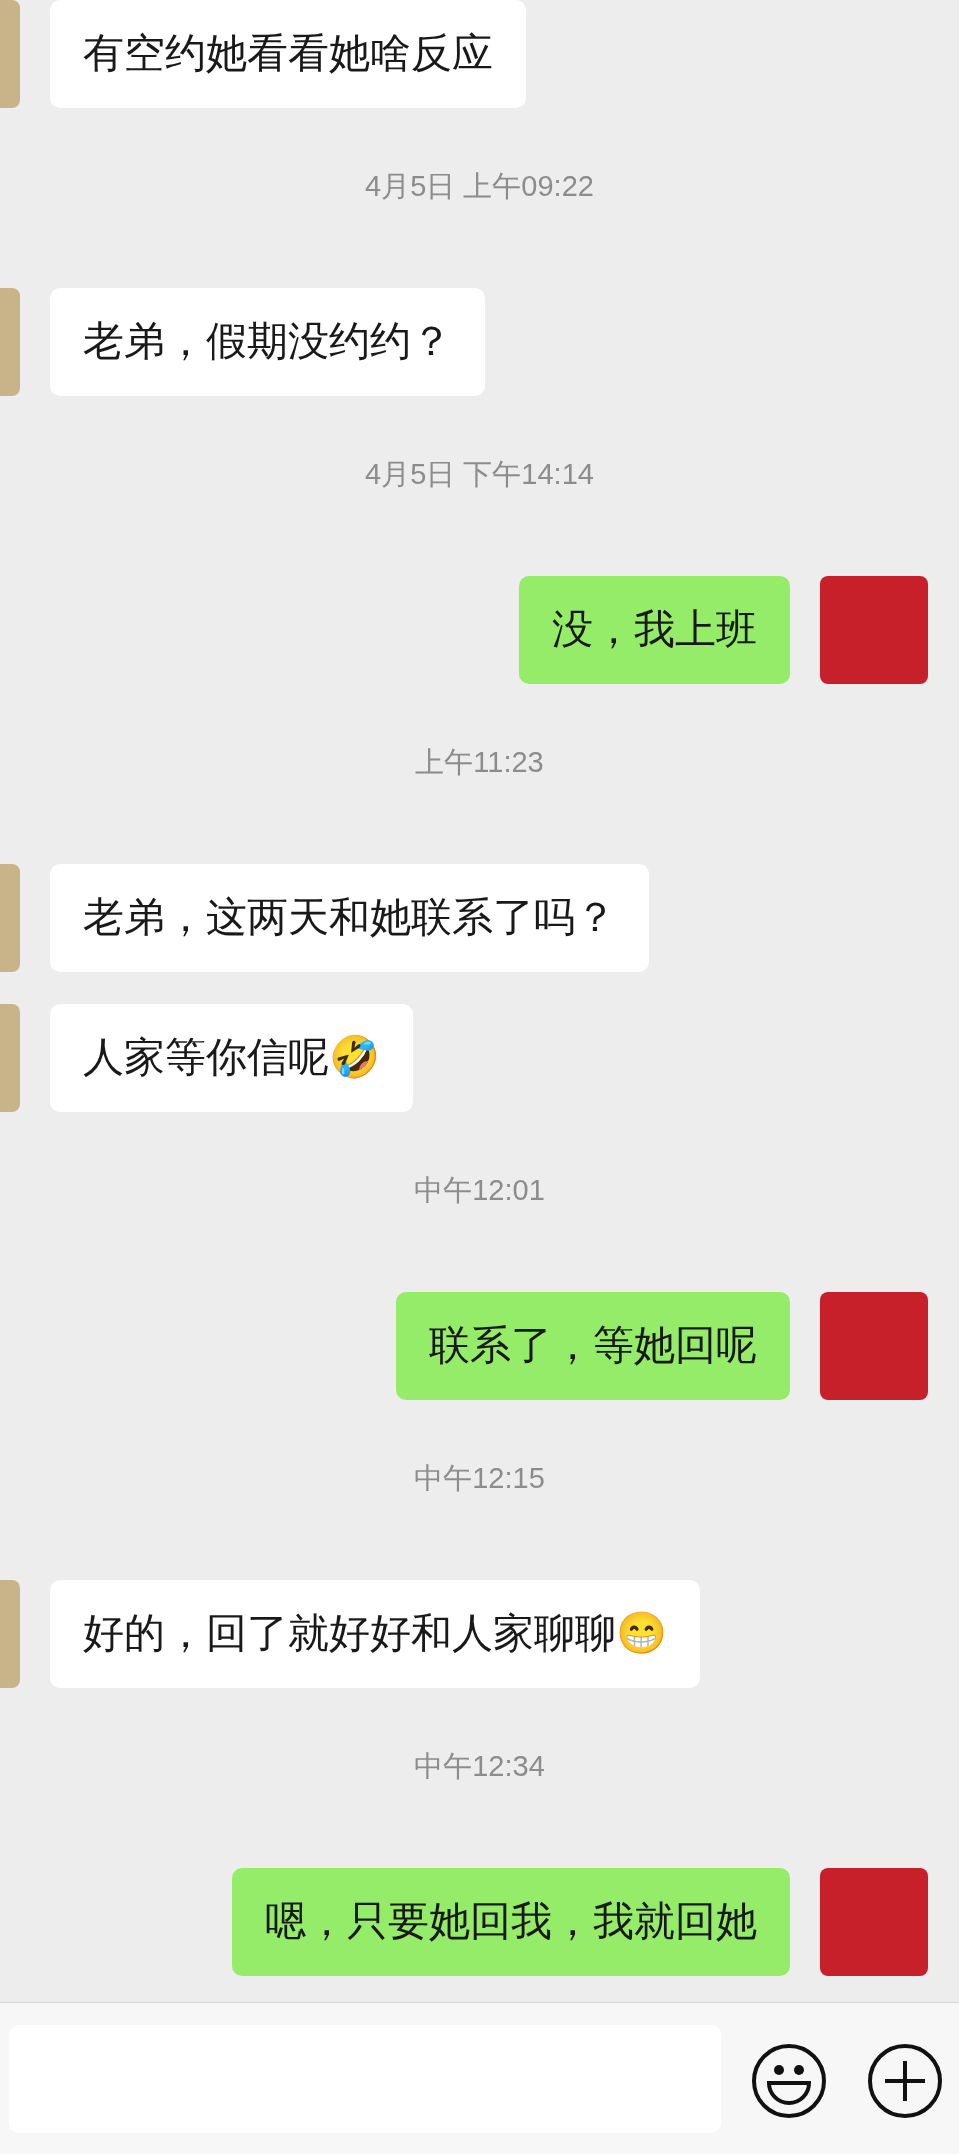 The width and height of the screenshot is (959, 2154). I want to click on timestamp: 中午12:34, so click(479, 1766).